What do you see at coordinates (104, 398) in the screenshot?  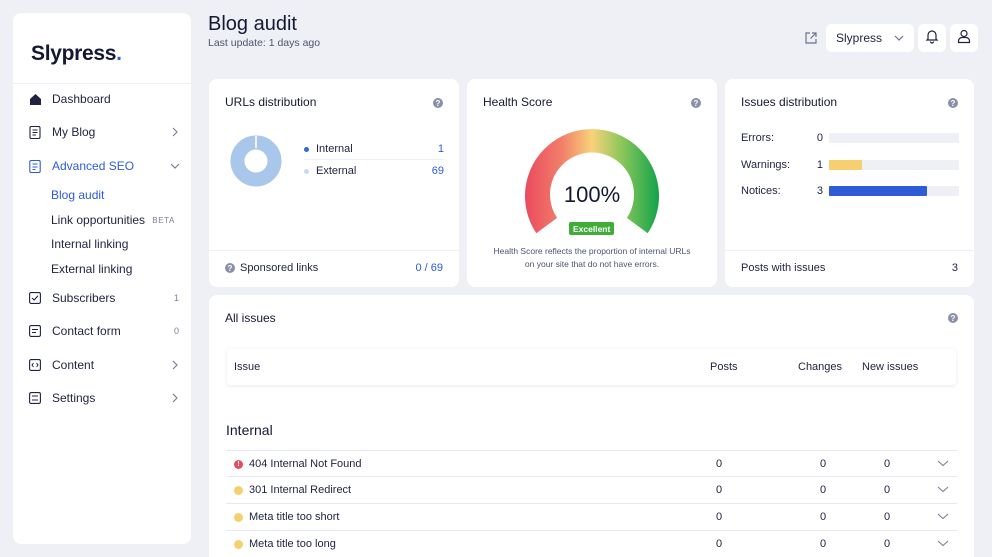 I see `sidebar-item-settings: Settings` at bounding box center [104, 398].